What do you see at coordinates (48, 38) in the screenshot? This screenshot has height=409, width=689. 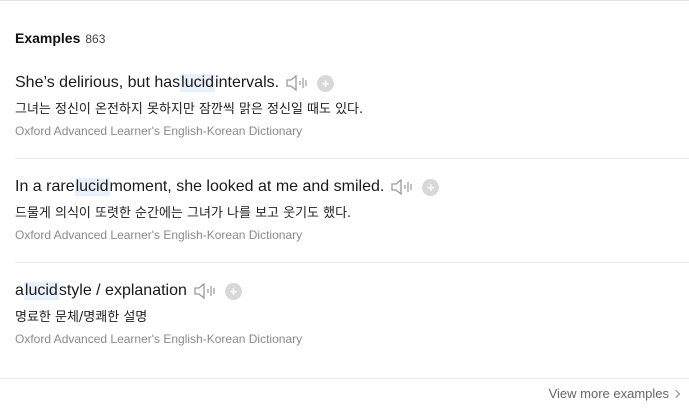 I see `section-title: Examples` at bounding box center [48, 38].